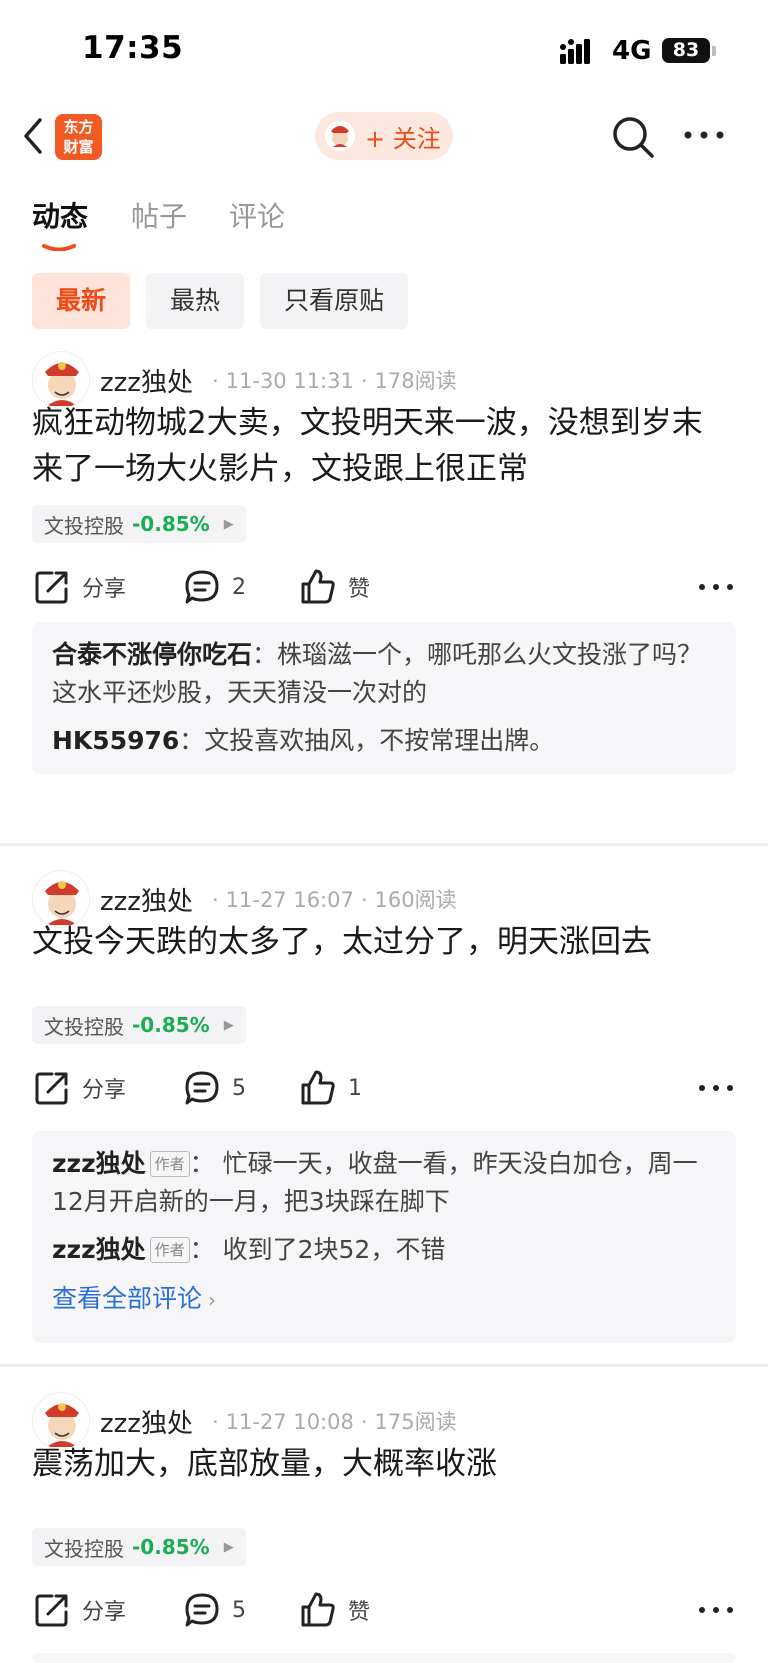 The image size is (768, 1663). I want to click on action-bar: 分享 2 赞, so click(384, 587).